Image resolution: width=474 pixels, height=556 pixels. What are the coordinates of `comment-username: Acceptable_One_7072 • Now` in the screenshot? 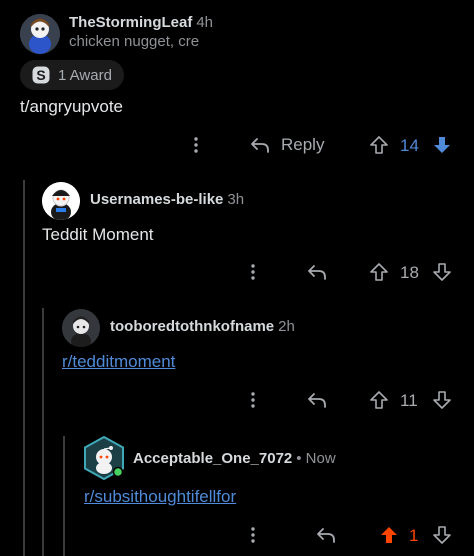 It's located at (234, 458).